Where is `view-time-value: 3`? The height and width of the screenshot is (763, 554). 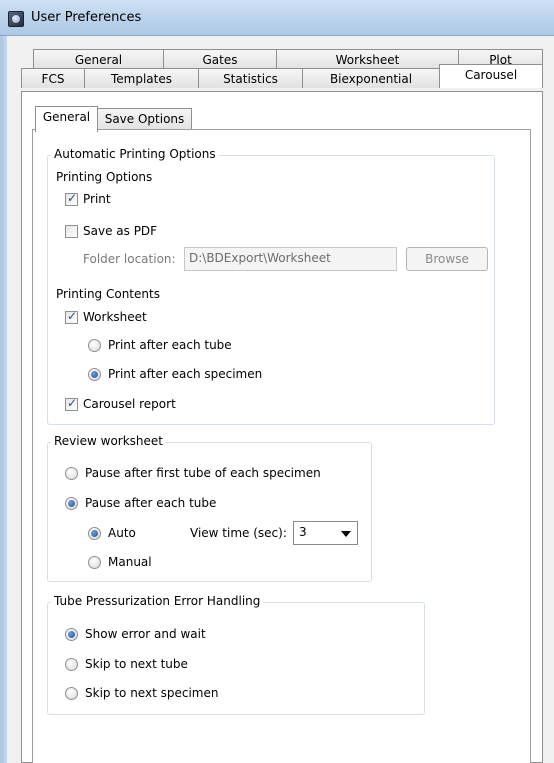 view-time-value: 3 is located at coordinates (303, 532).